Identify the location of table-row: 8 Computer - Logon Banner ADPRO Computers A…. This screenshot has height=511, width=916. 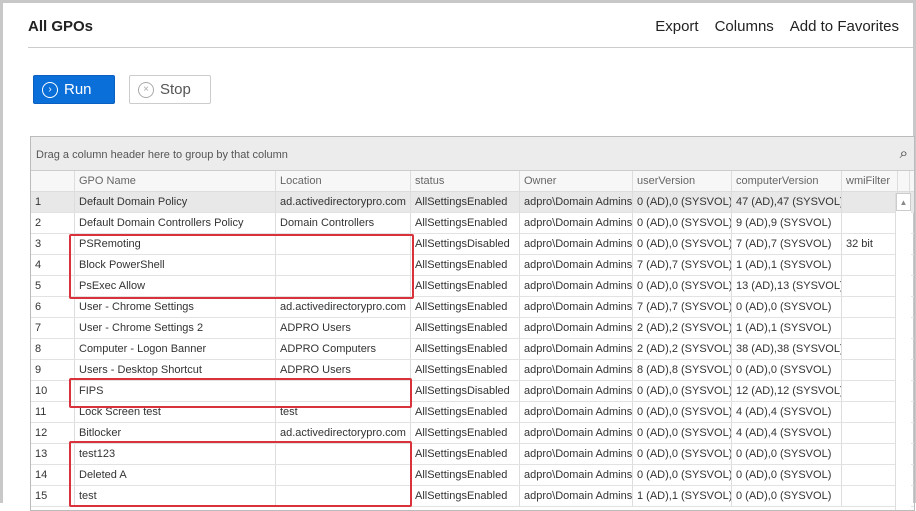
(472, 349).